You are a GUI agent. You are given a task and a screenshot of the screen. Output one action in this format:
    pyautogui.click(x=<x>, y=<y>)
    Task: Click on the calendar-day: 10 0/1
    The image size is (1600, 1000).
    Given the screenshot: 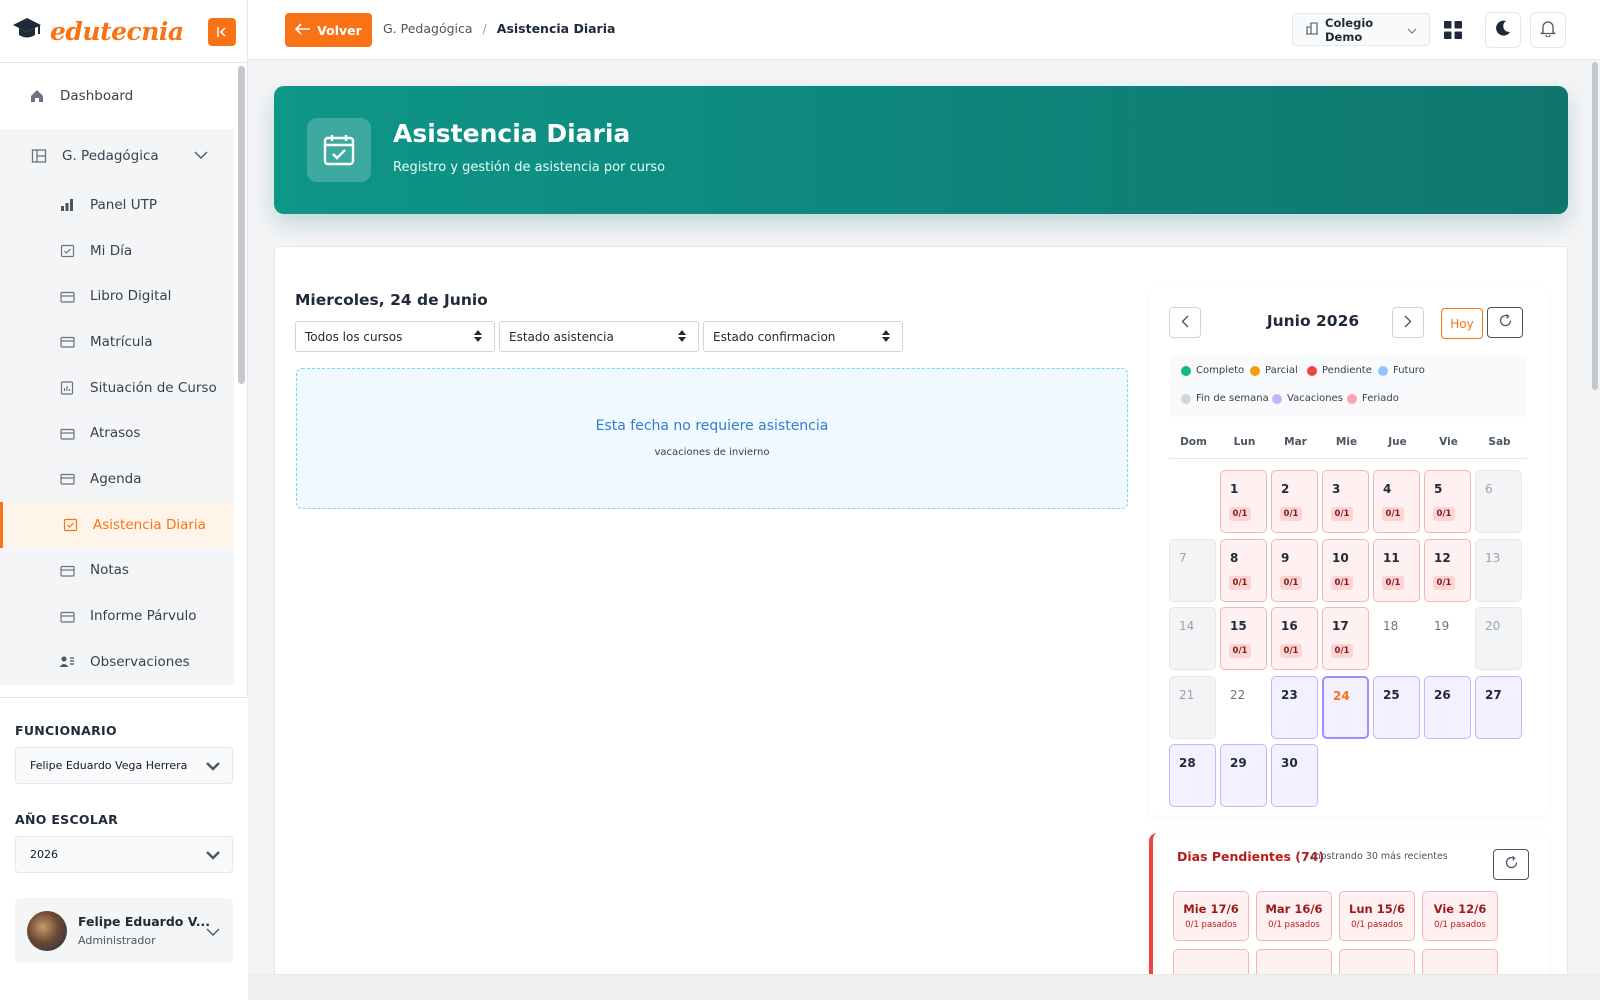 What is the action you would take?
    pyautogui.click(x=1345, y=570)
    